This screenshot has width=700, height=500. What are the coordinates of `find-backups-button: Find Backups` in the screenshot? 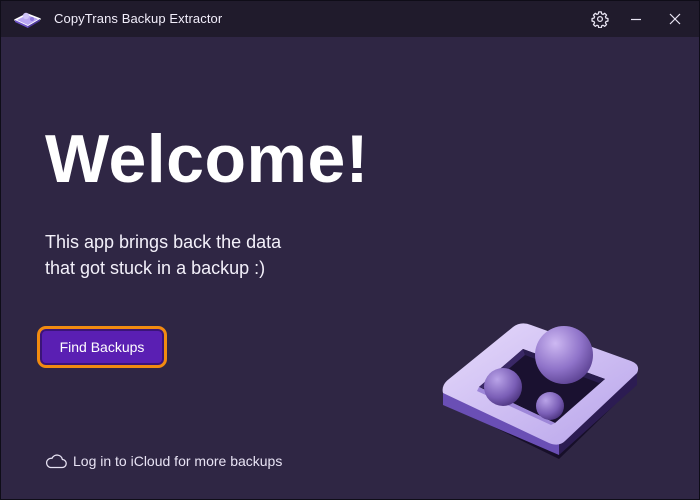 It's located at (102, 347).